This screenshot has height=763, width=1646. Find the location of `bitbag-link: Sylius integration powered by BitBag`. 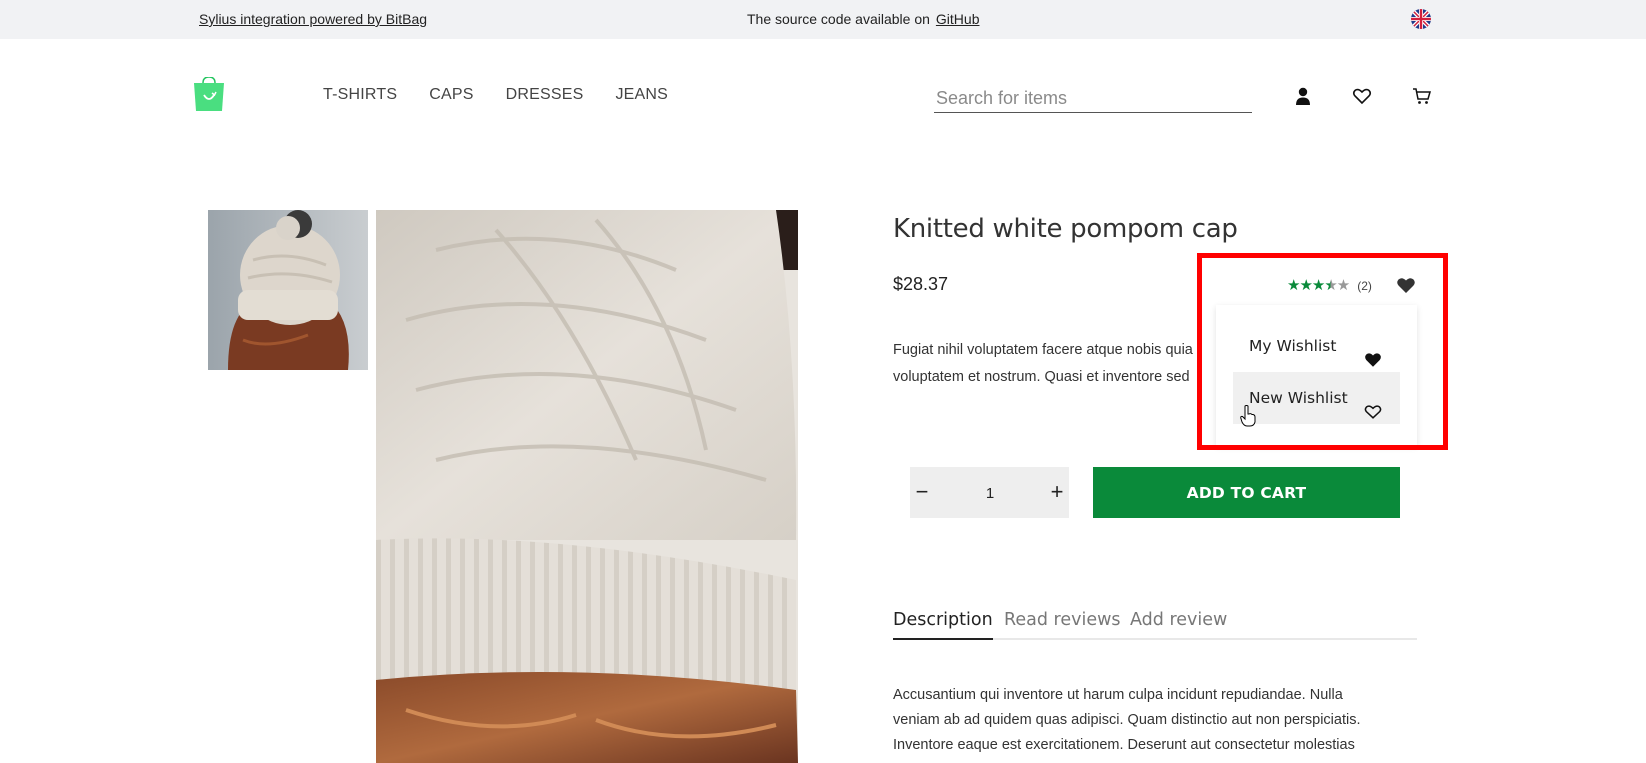

bitbag-link: Sylius integration powered by BitBag is located at coordinates (313, 19).